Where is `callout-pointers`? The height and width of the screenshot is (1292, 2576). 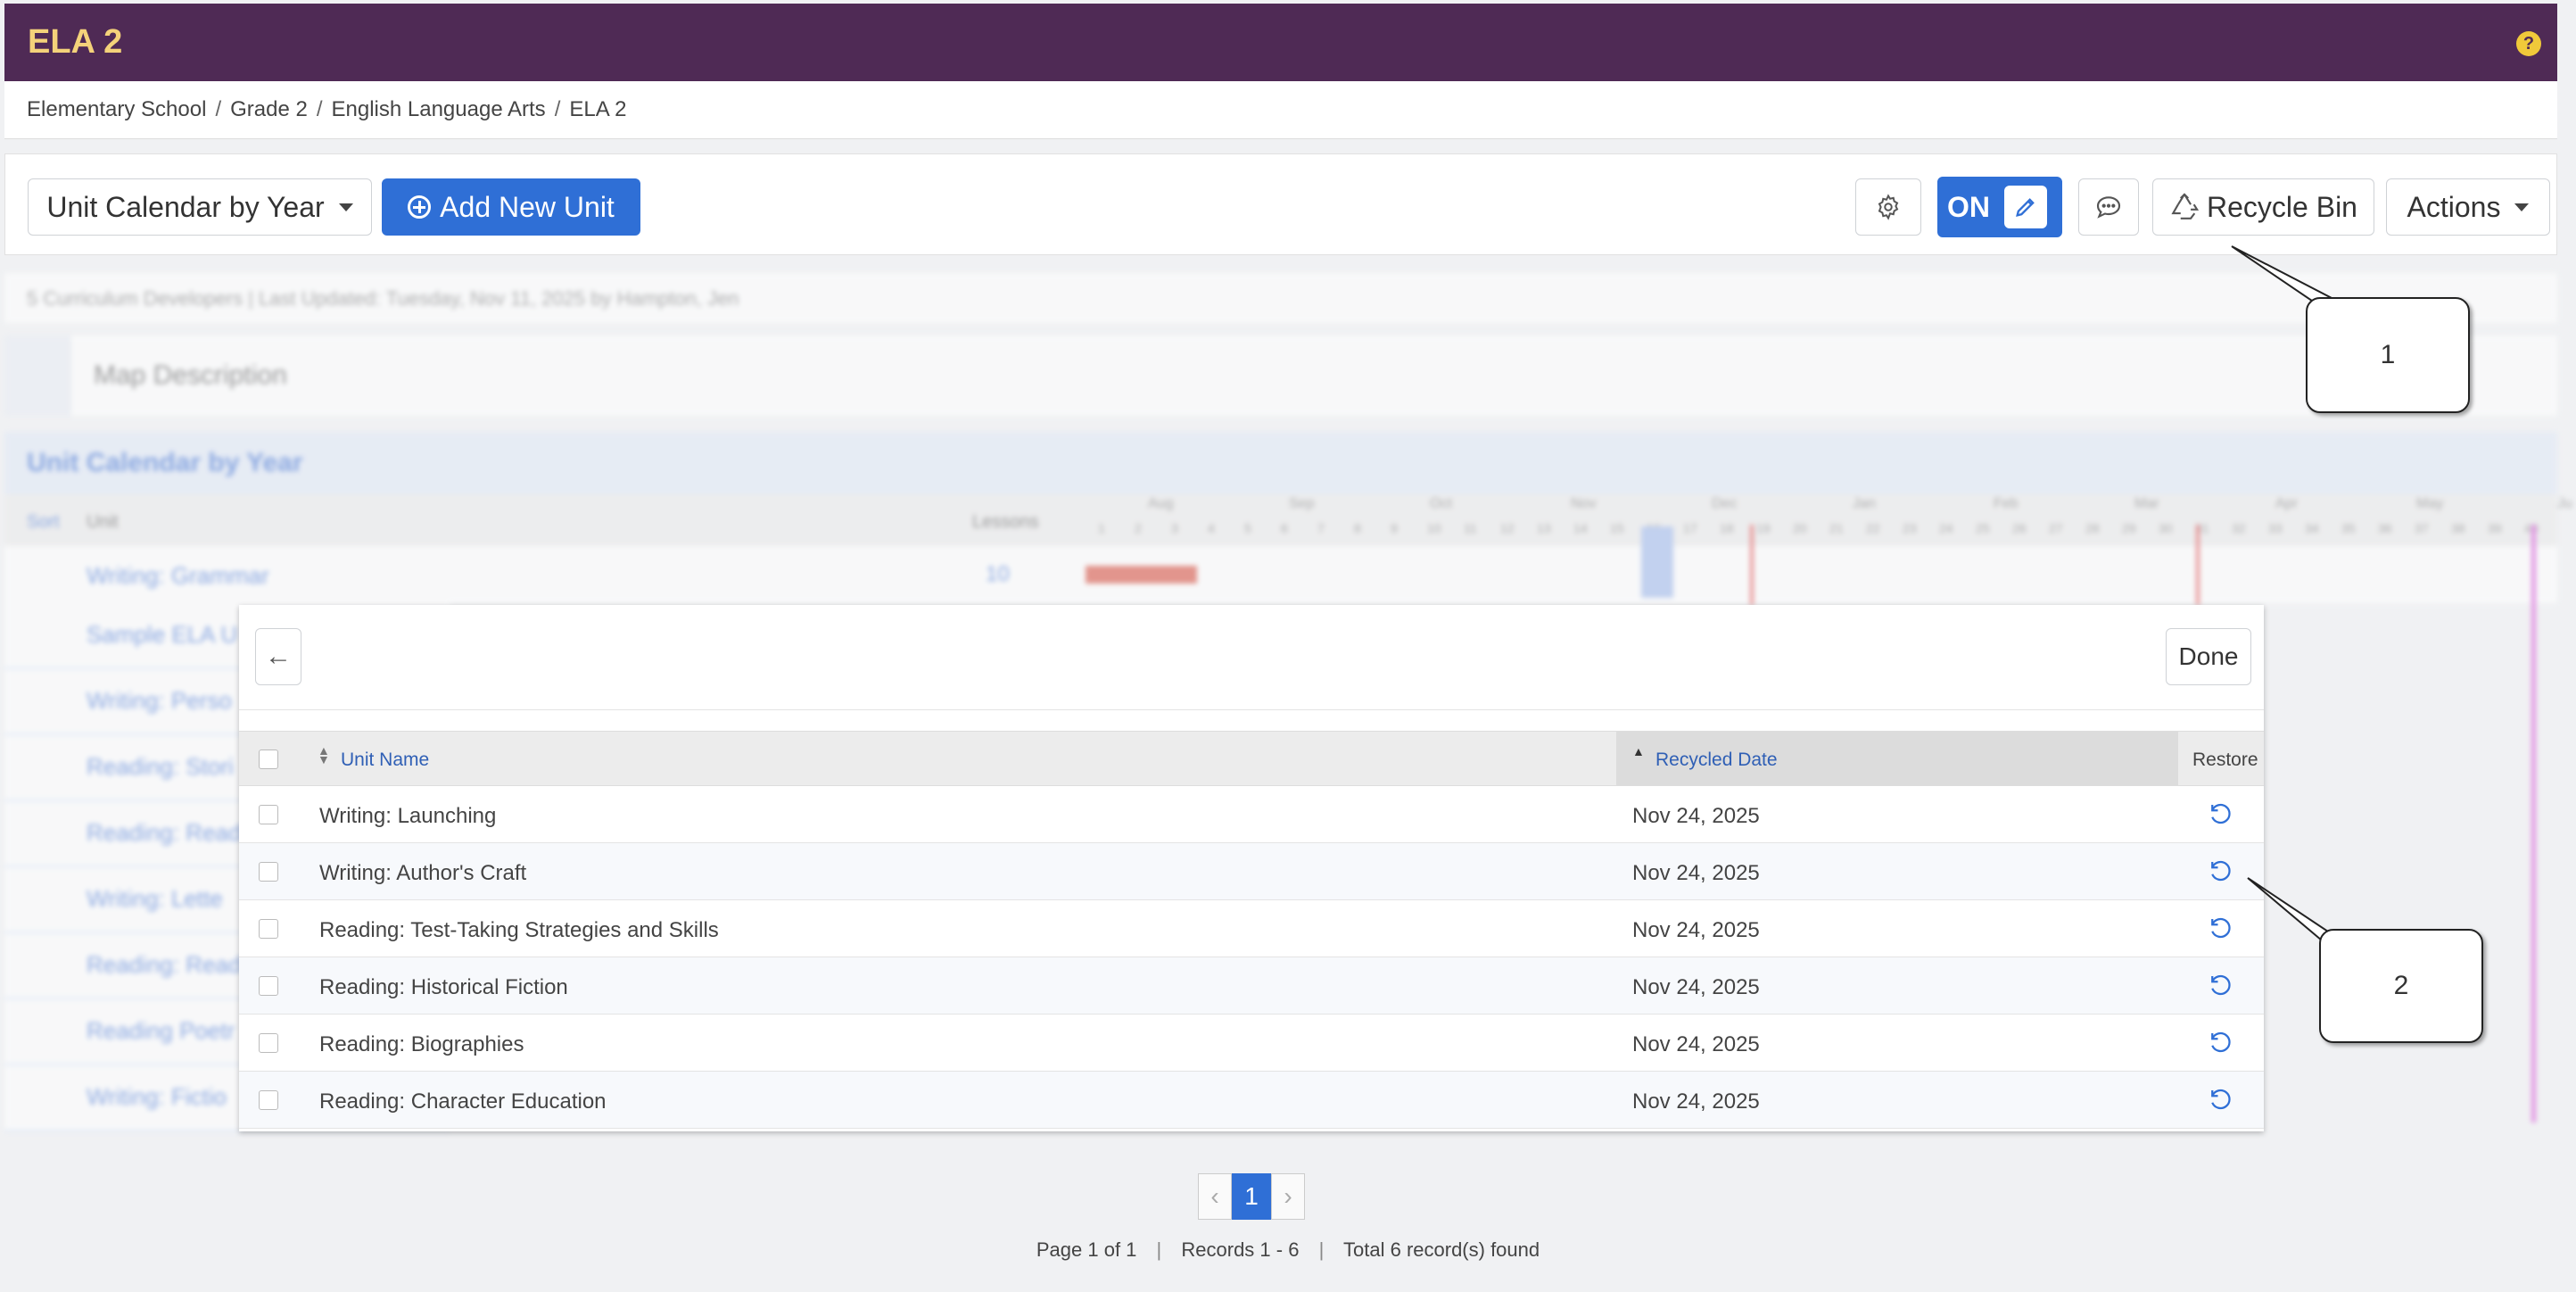 callout-pointers is located at coordinates (2285, 601).